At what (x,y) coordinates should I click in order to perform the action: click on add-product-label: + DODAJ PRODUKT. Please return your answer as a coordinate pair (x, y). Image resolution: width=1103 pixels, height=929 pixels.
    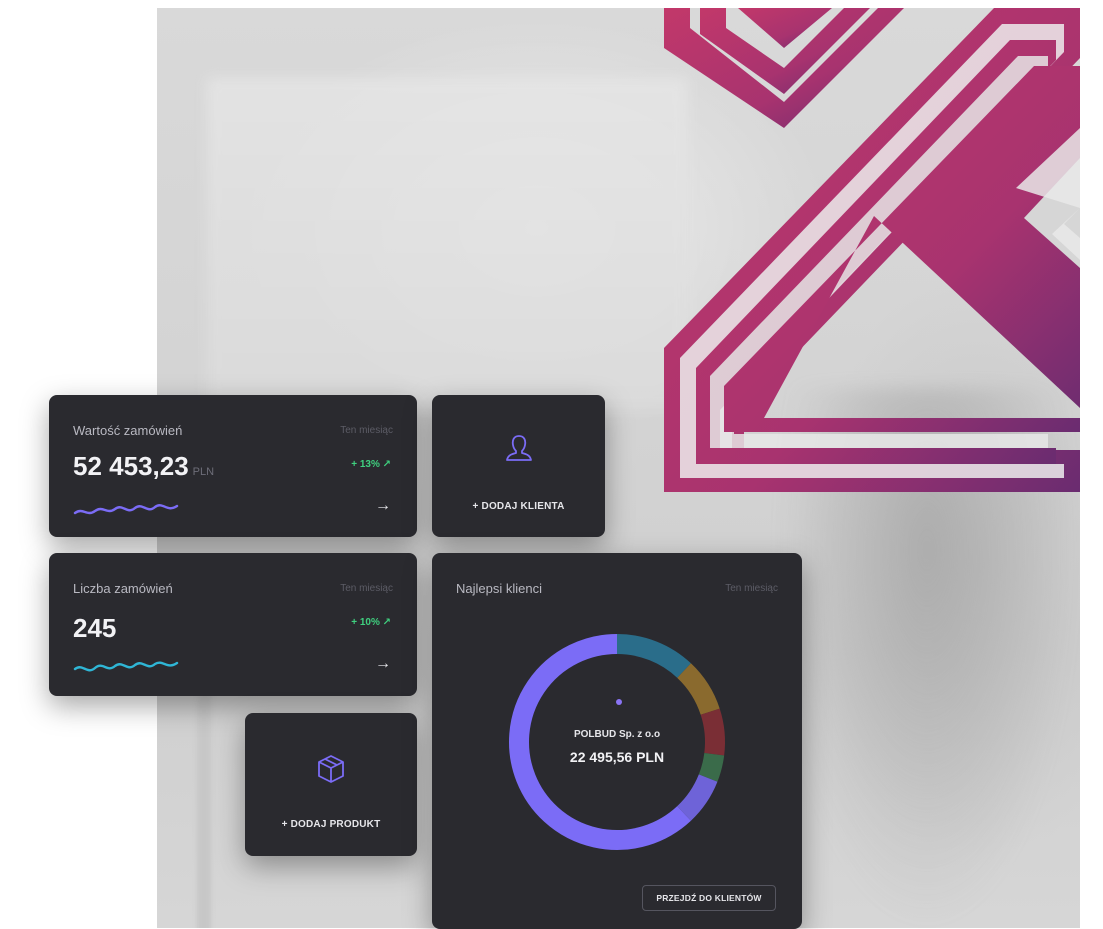
    Looking at the image, I should click on (331, 824).